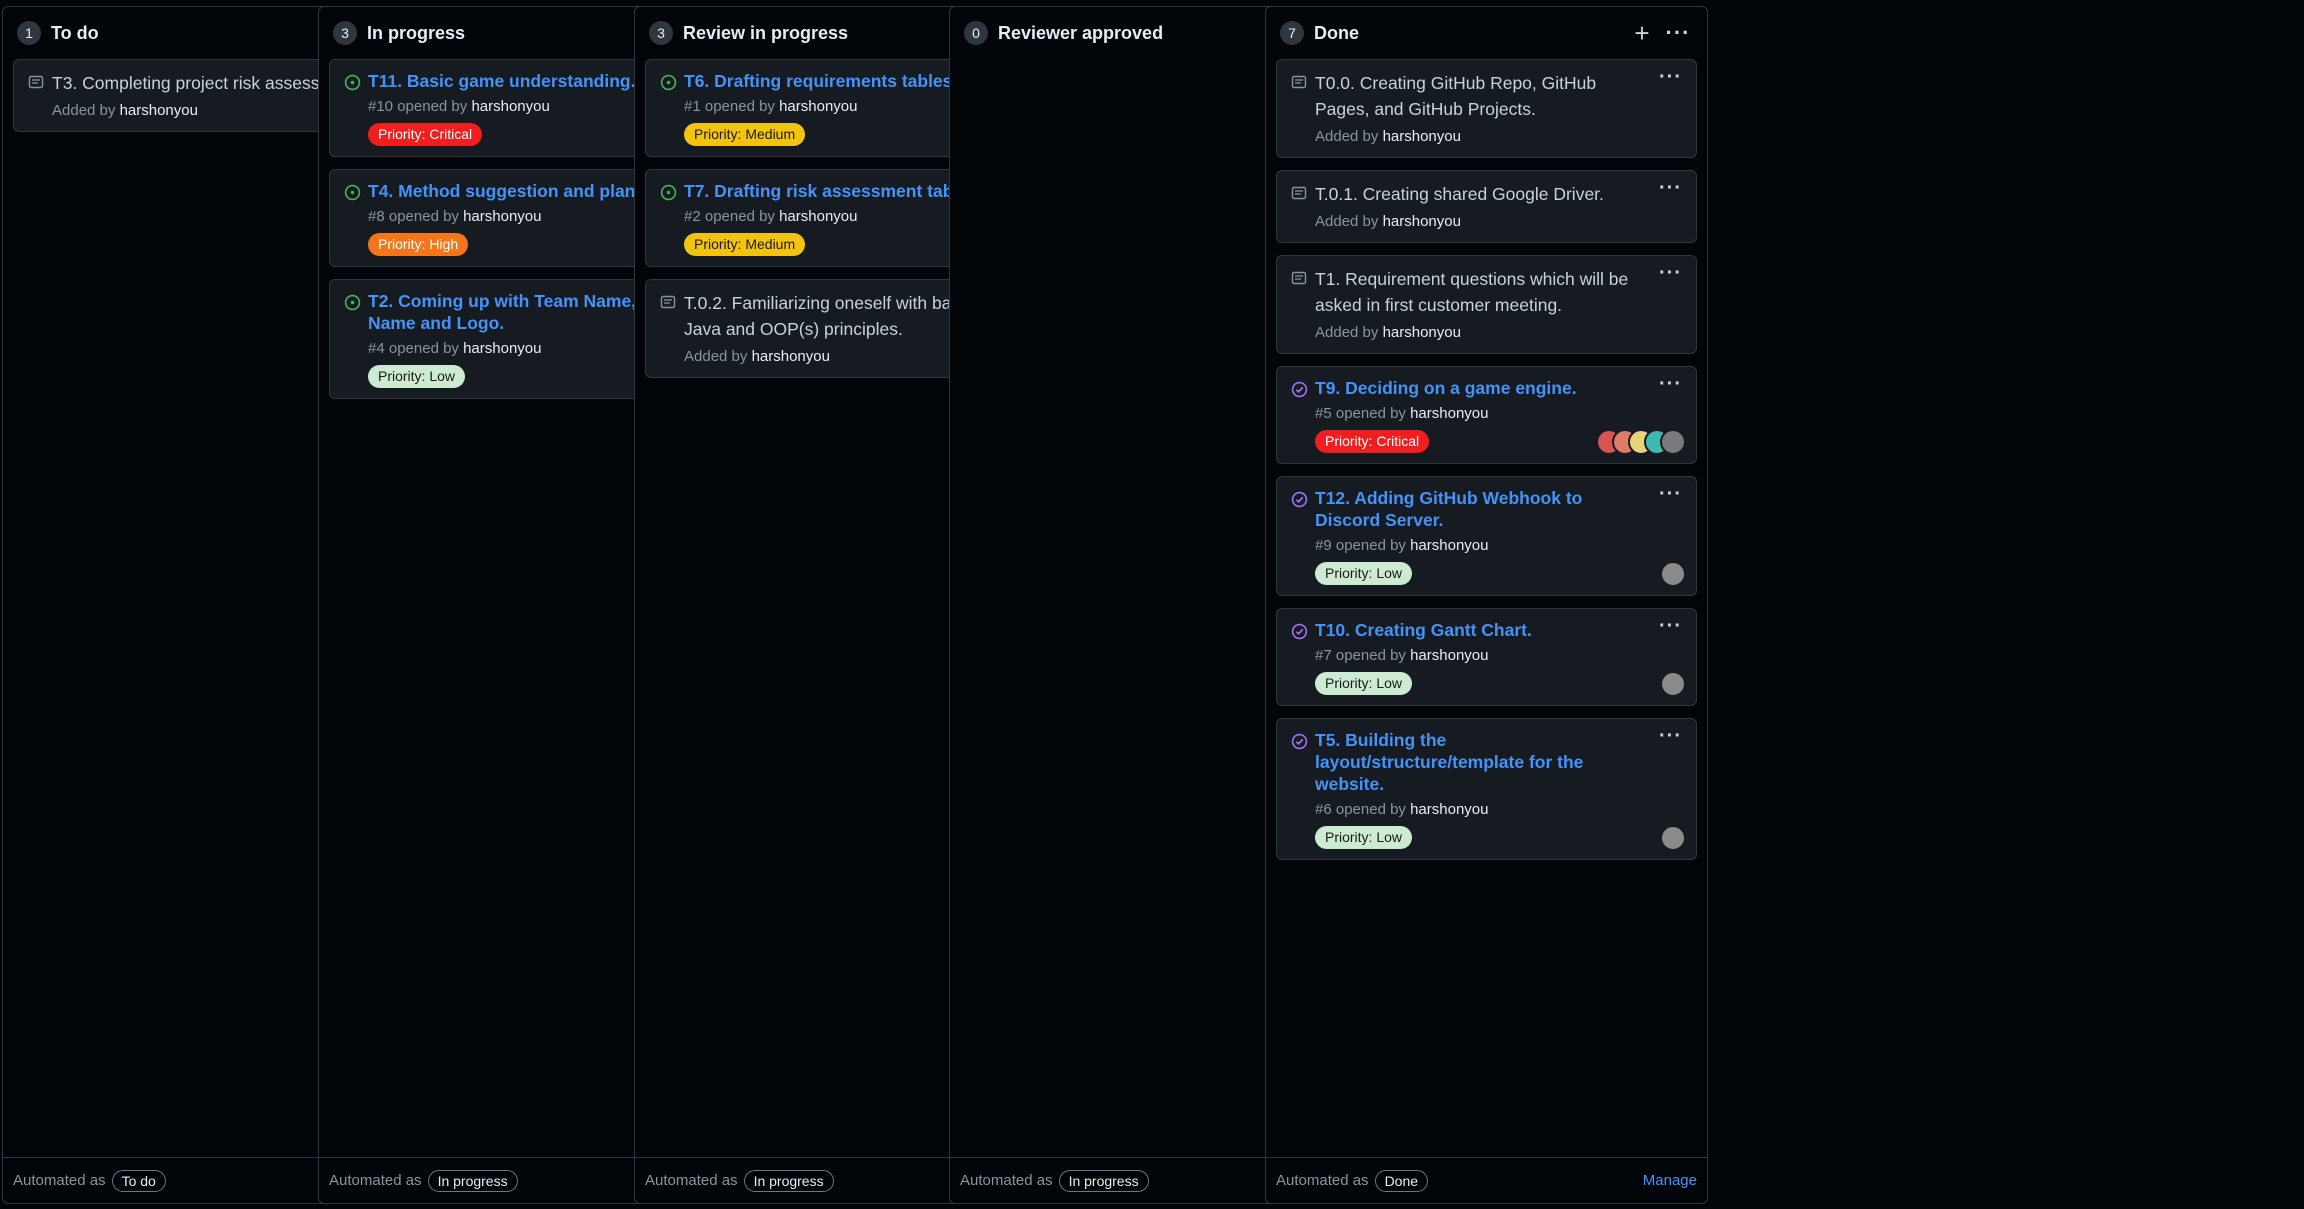 The width and height of the screenshot is (2304, 1209). What do you see at coordinates (1670, 1180) in the screenshot?
I see `manage-link: Manage` at bounding box center [1670, 1180].